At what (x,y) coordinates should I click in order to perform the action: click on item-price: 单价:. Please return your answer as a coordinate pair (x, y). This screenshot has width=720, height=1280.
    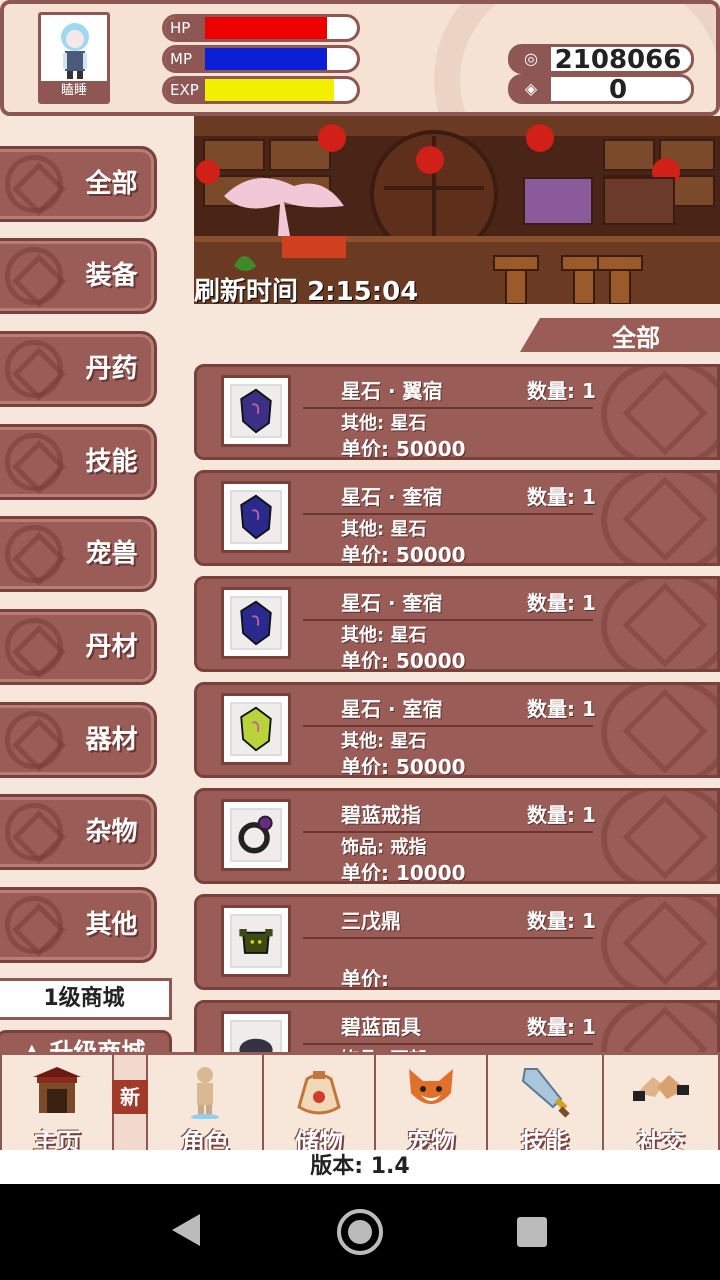
    Looking at the image, I should click on (365, 978).